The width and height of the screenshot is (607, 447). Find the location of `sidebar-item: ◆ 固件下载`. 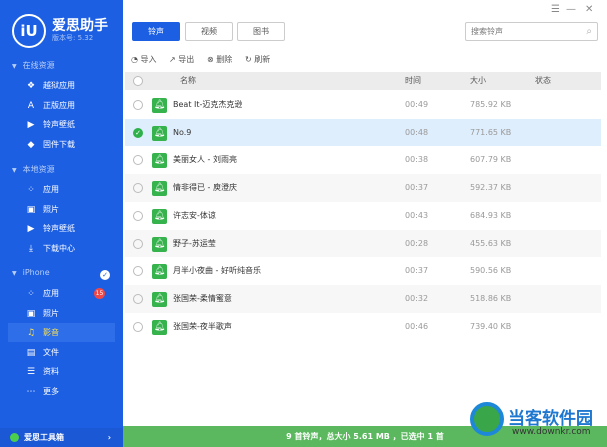

sidebar-item: ◆ 固件下载 is located at coordinates (61, 144).